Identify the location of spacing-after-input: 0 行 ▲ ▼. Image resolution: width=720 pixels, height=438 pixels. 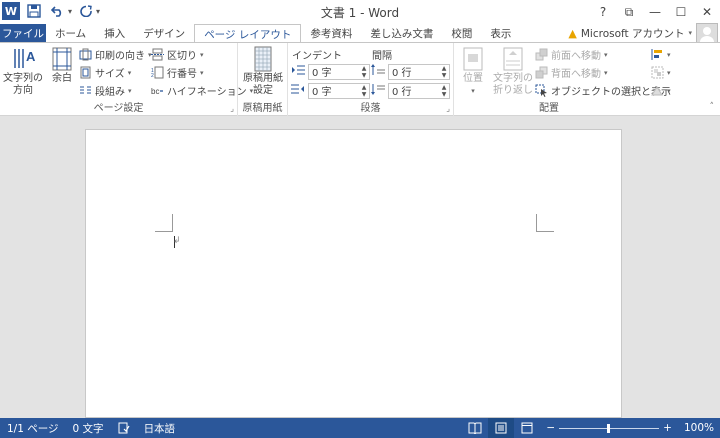
(419, 90).